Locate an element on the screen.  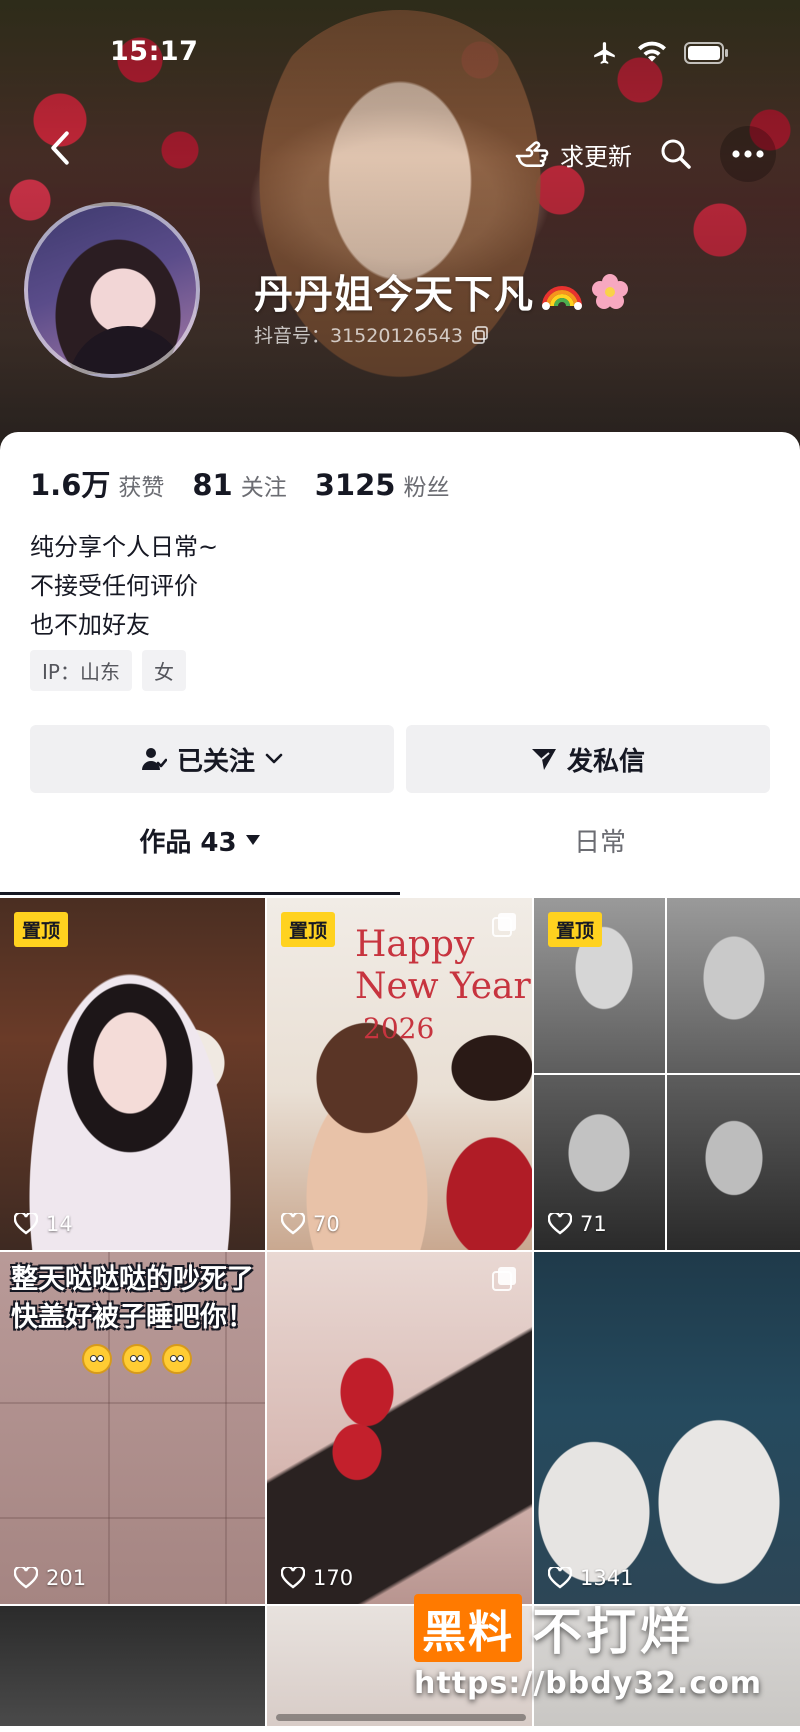
douyin-id: 抖音号：31520126543 is located at coordinates (371, 334).